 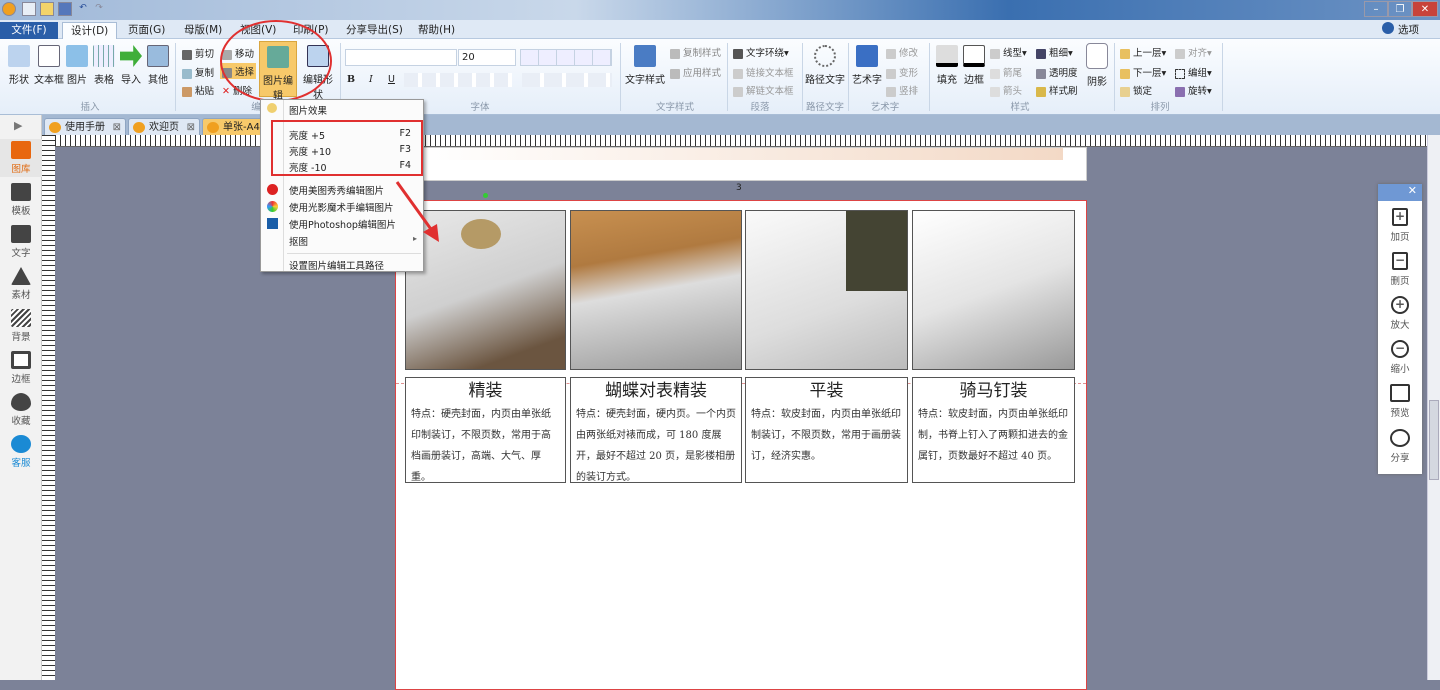 I want to click on vertical-text-button: 竖排, so click(x=902, y=90).